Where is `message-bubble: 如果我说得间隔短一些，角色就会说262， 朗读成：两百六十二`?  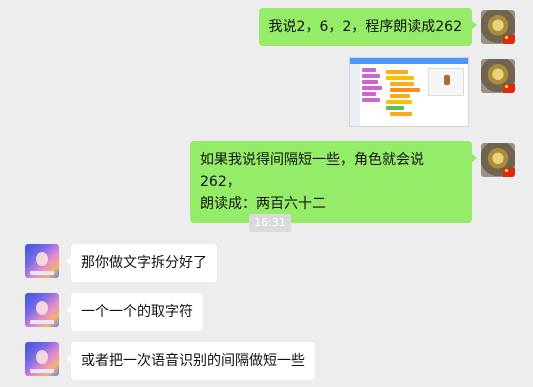
message-bubble: 如果我说得间隔短一些，角色就会说262， 朗读成：两百六十二 is located at coordinates (333, 182).